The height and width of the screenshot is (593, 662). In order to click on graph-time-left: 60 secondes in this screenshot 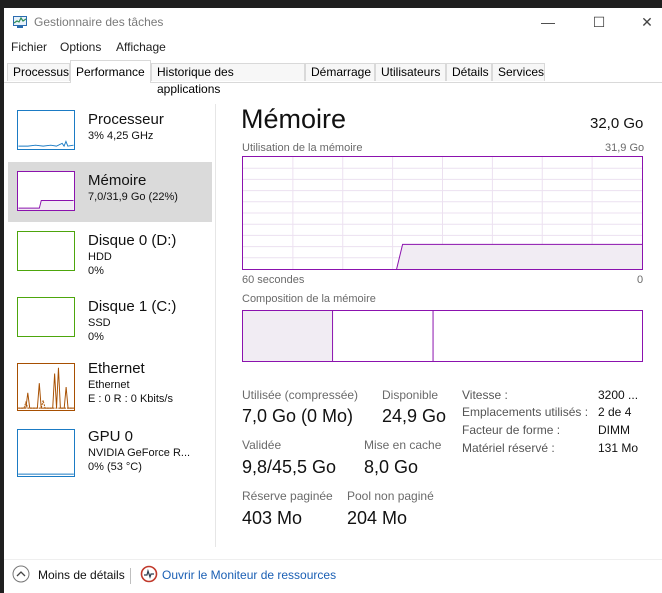, I will do `click(273, 280)`.